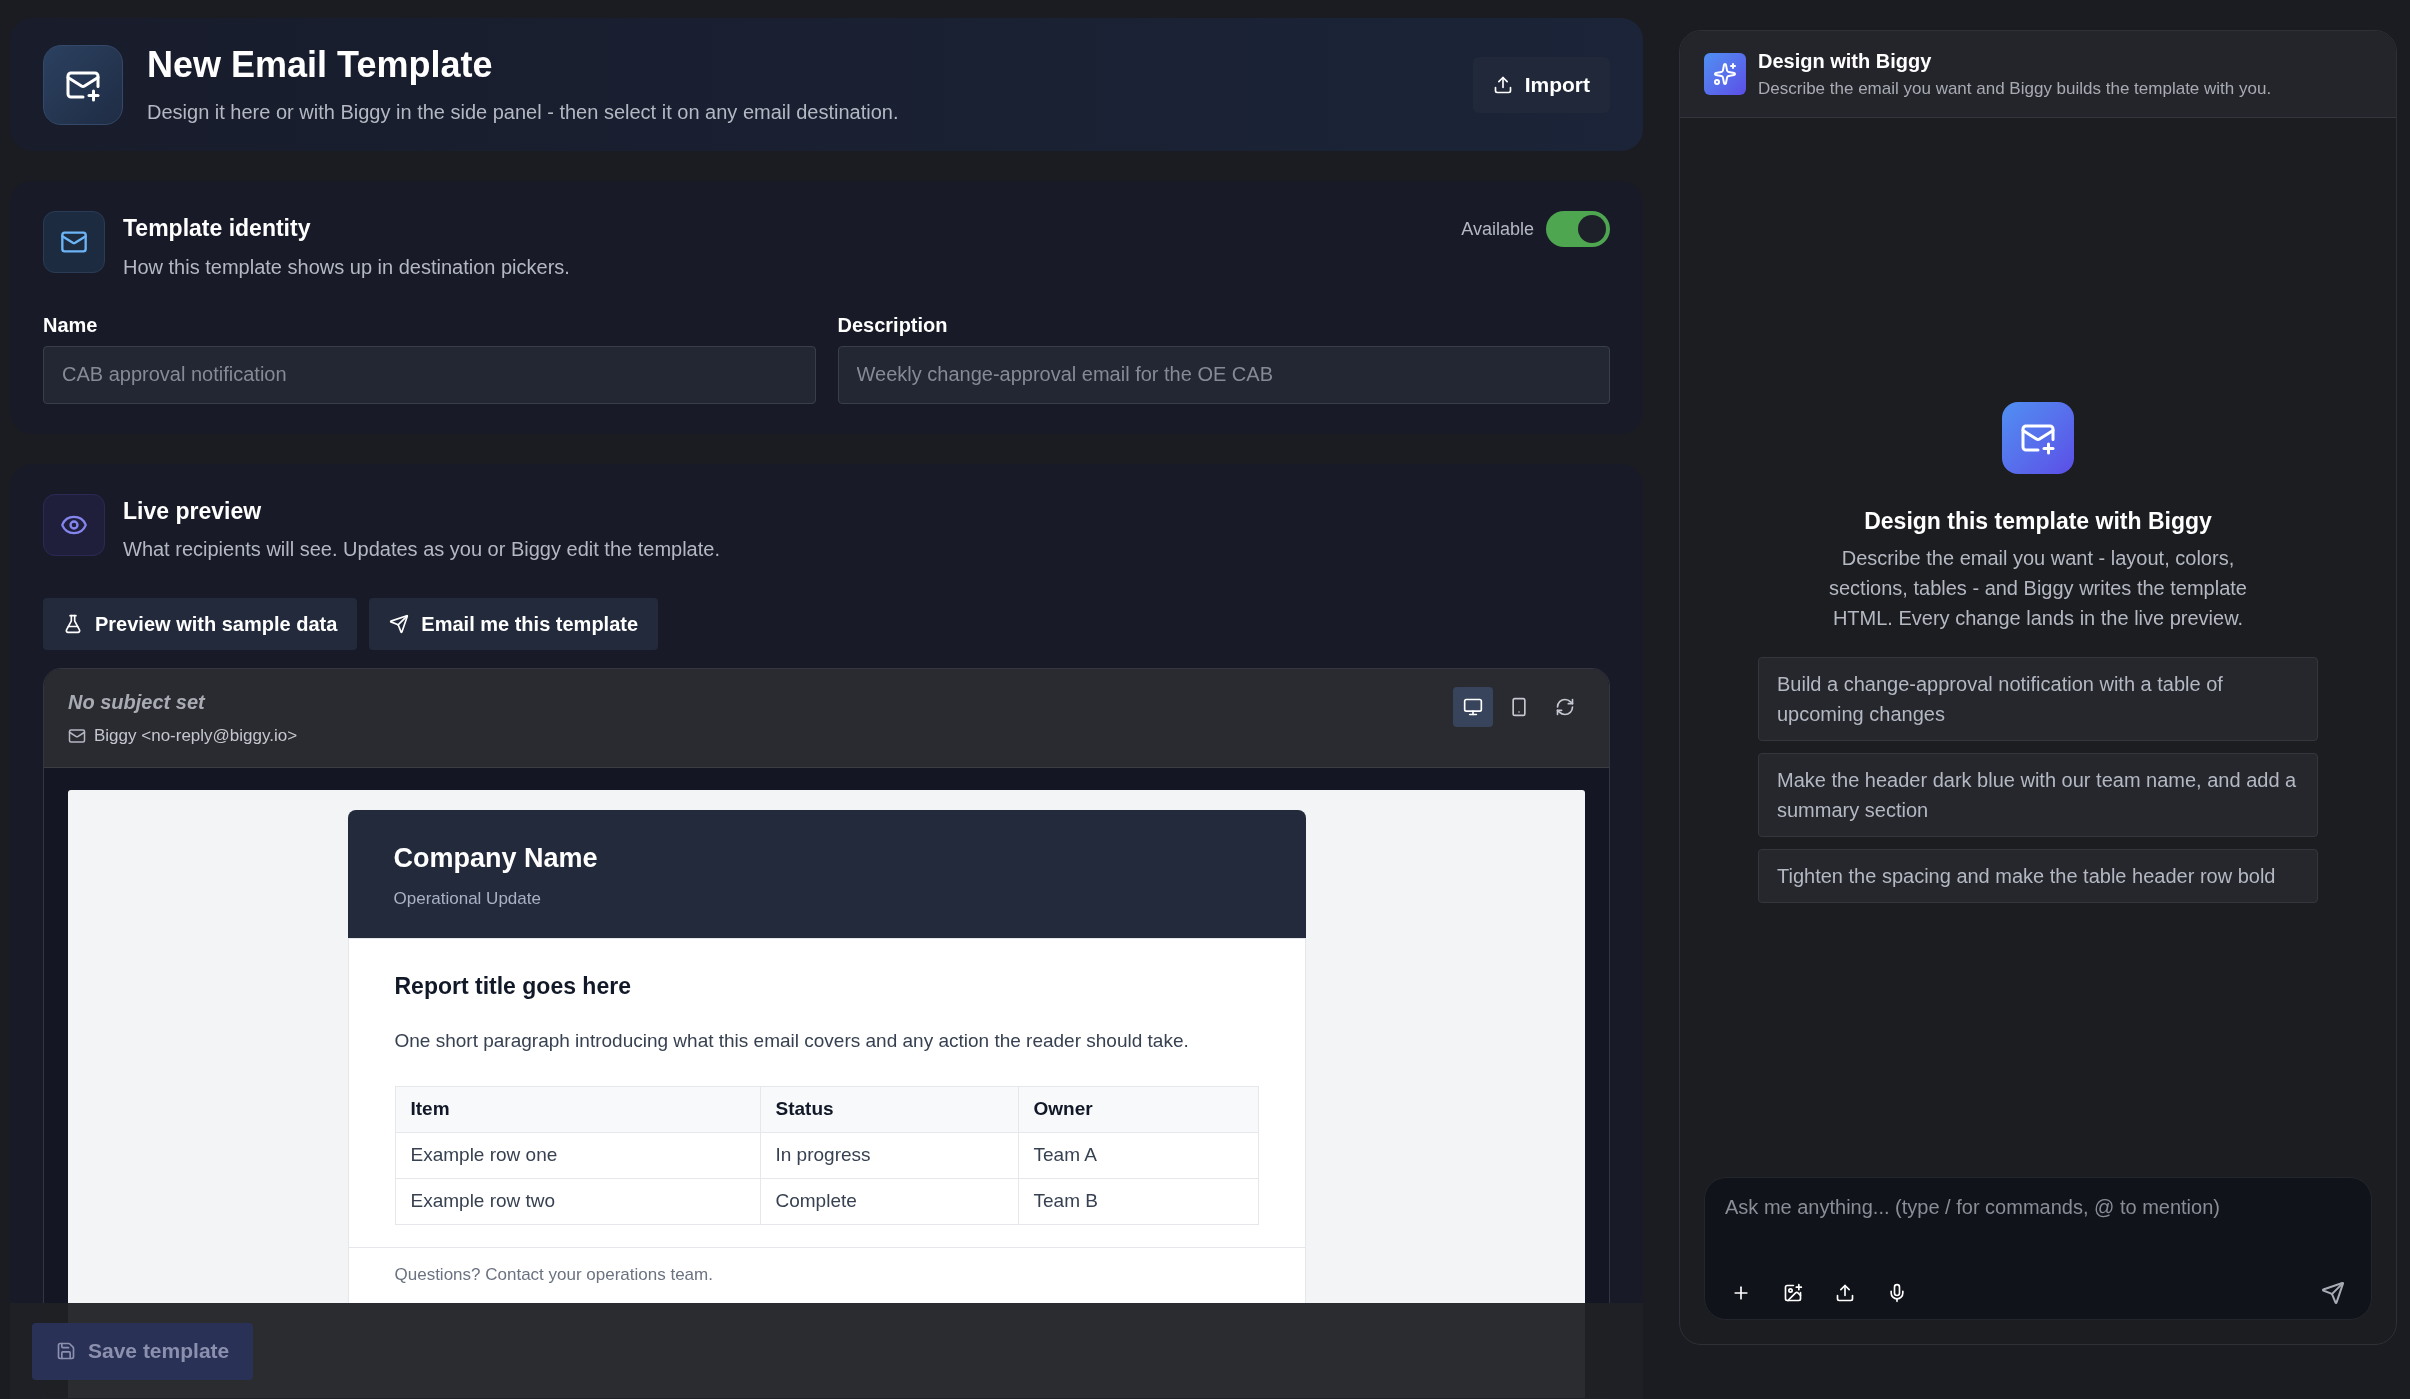  Describe the element at coordinates (889, 1109) in the screenshot. I see `table-header-cell: Status` at that location.